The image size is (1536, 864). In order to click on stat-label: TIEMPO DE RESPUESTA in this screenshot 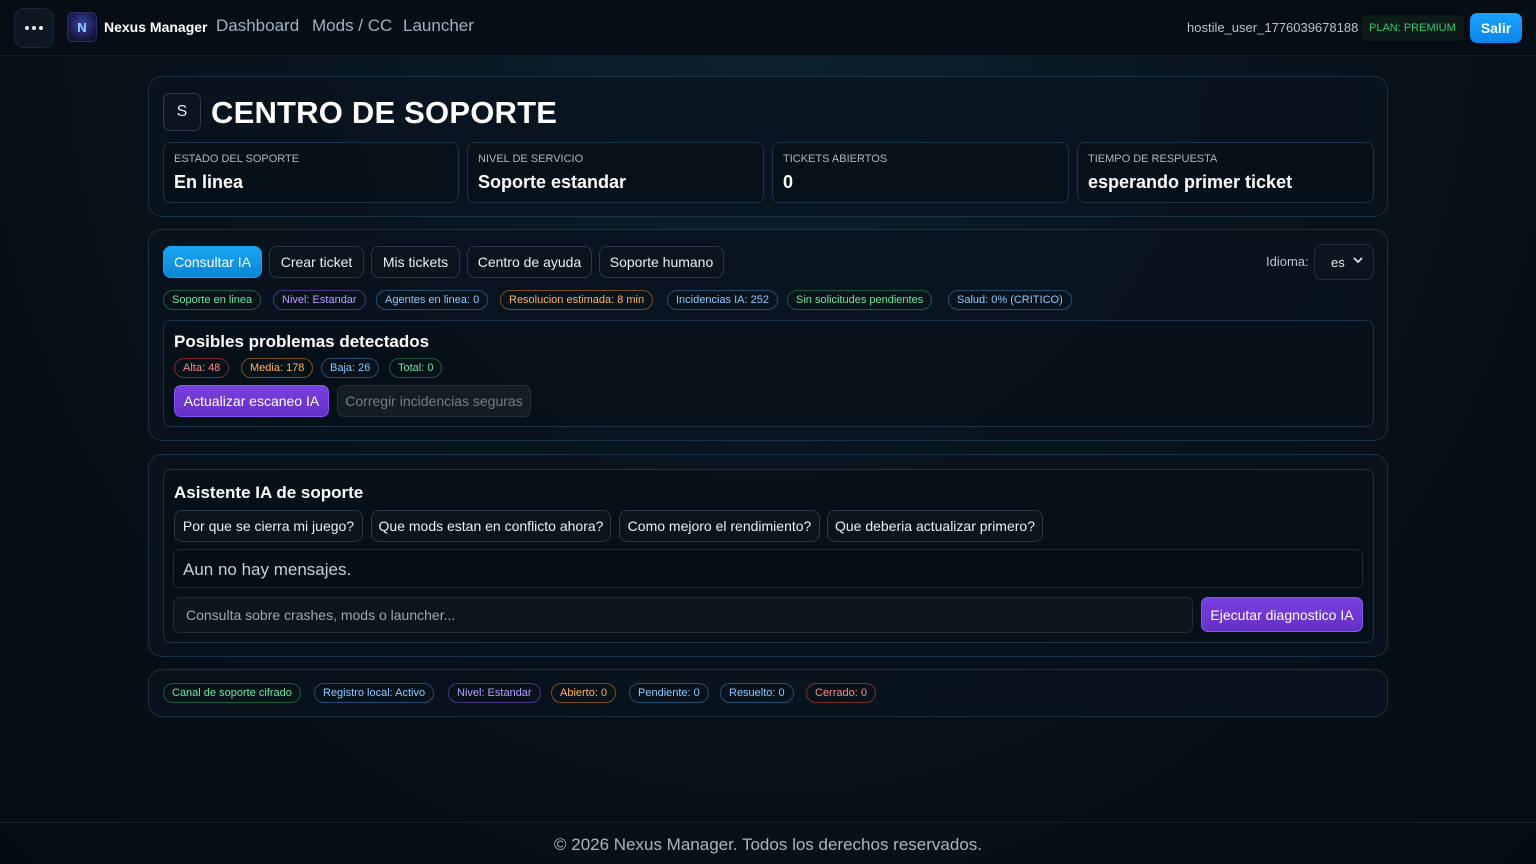, I will do `click(1153, 159)`.